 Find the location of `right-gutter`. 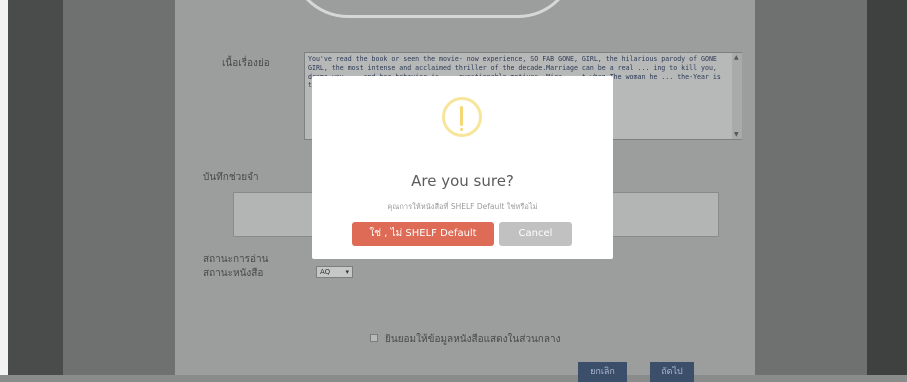

right-gutter is located at coordinates (887, 187).